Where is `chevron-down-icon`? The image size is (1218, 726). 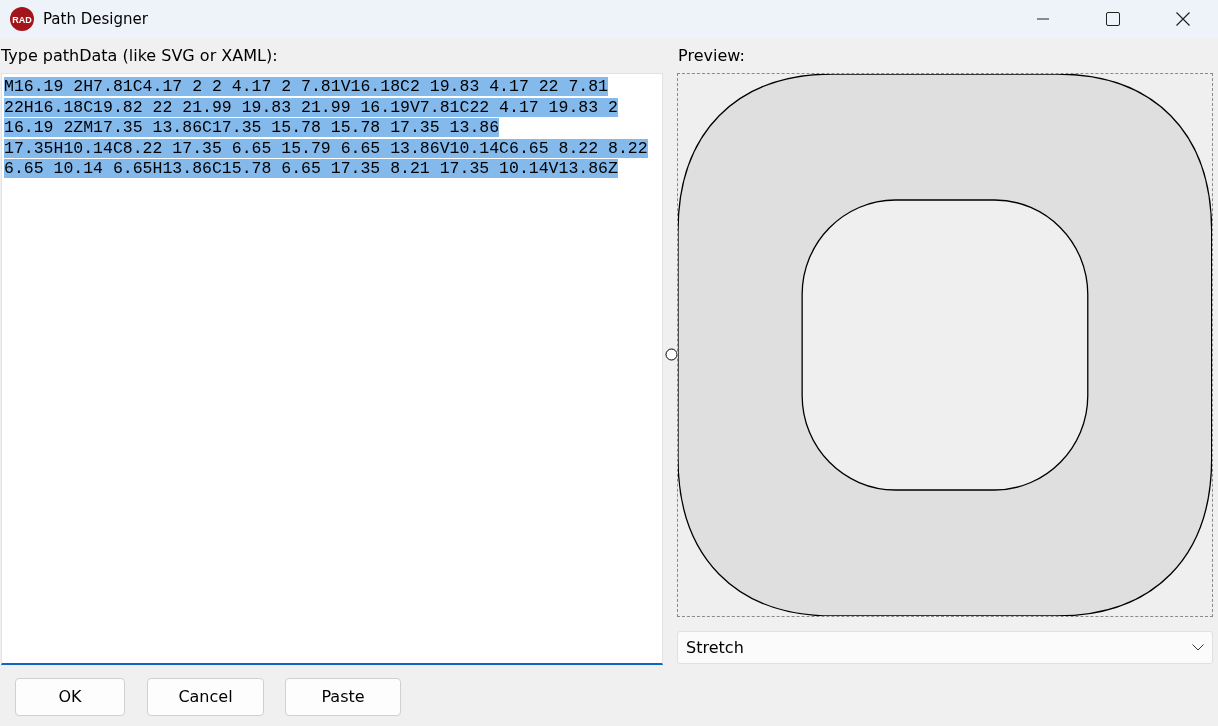
chevron-down-icon is located at coordinates (1198, 647).